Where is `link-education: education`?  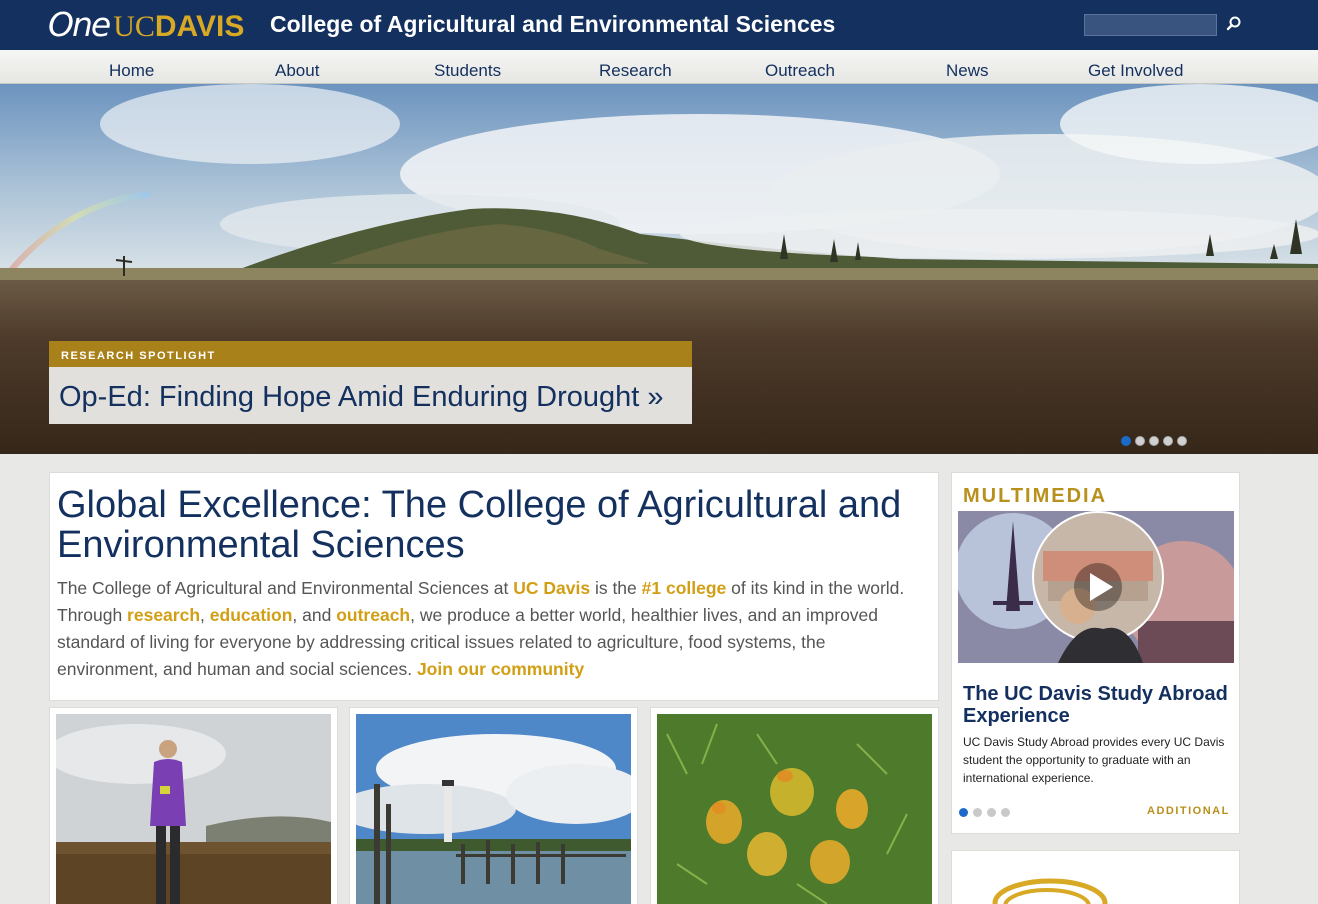
link-education: education is located at coordinates (251, 615).